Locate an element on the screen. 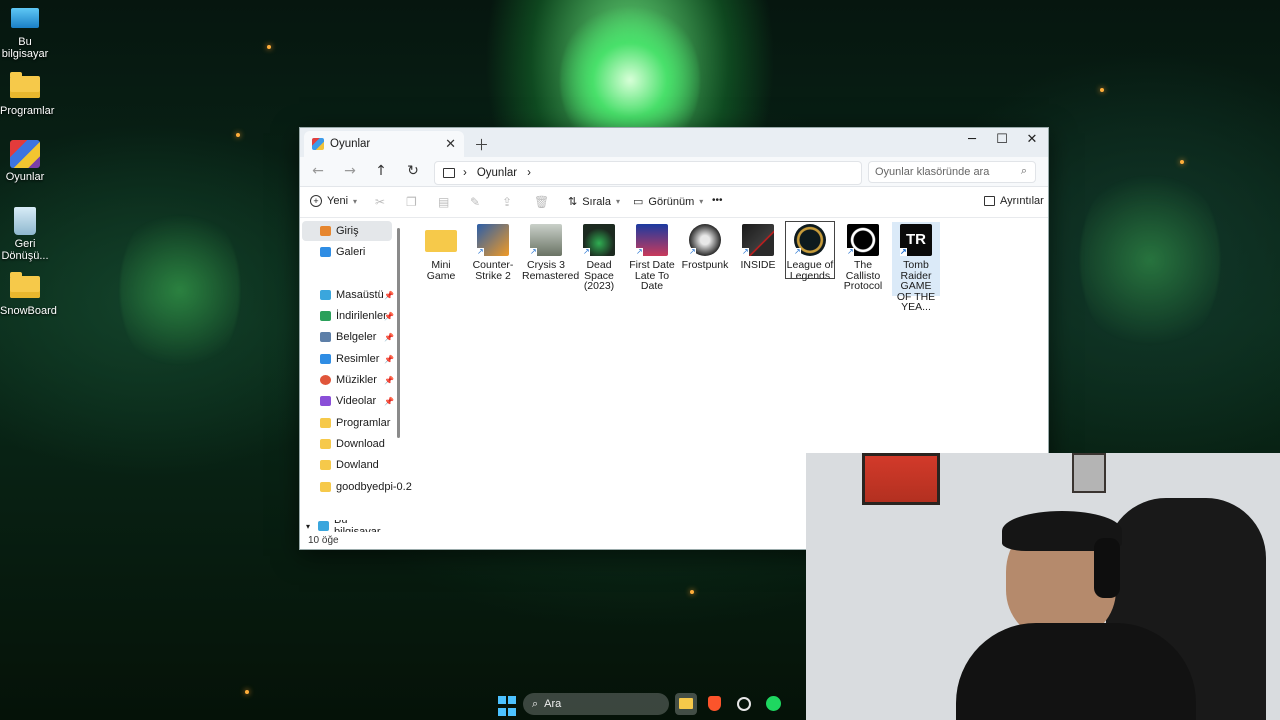 This screenshot has width=1280, height=720. sidebar-item-indirilenler: İndirilenler 📌 is located at coordinates (348, 316).